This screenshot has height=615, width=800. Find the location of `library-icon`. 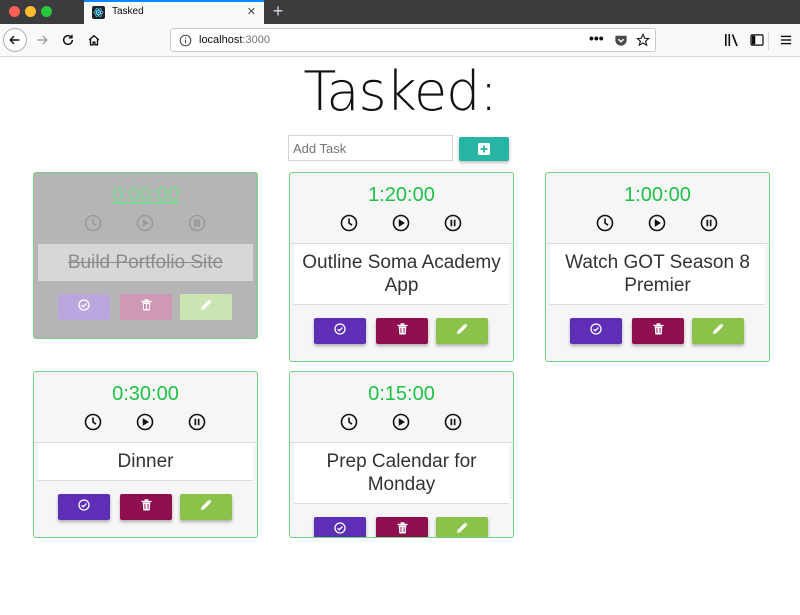

library-icon is located at coordinates (731, 40).